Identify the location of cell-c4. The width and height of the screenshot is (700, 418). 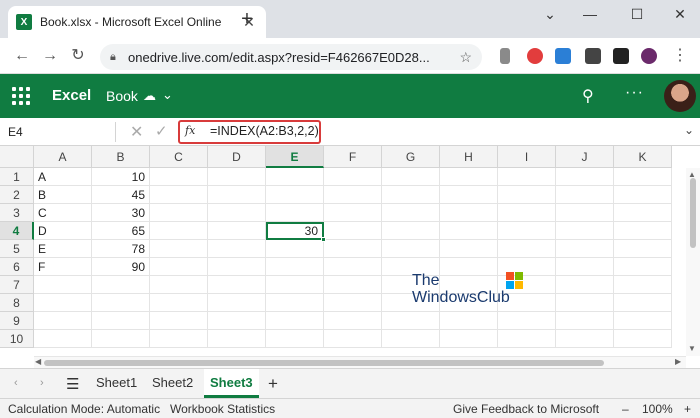
(179, 231).